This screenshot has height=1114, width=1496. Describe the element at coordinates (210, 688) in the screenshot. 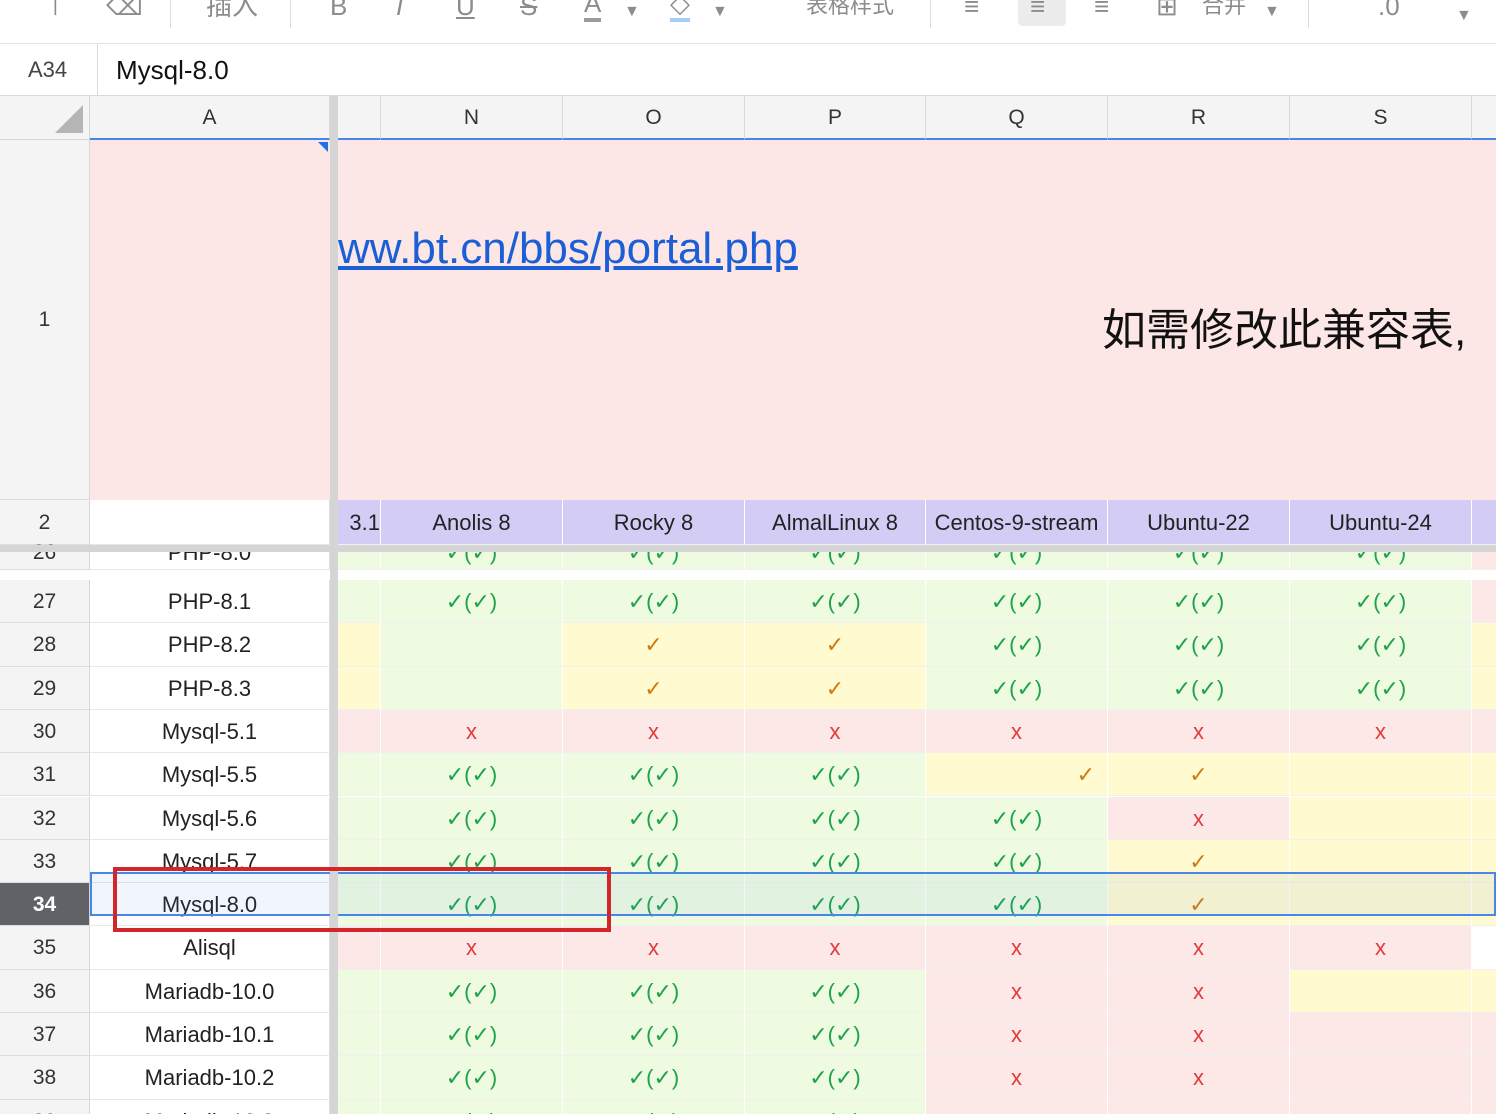

I see `row-label-29: PHP-8.3` at that location.